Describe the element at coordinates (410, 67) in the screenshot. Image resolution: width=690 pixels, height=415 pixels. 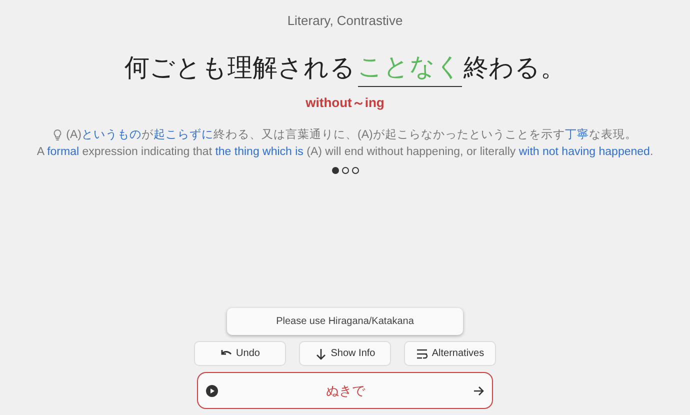
I see `answer-text: ことなく` at that location.